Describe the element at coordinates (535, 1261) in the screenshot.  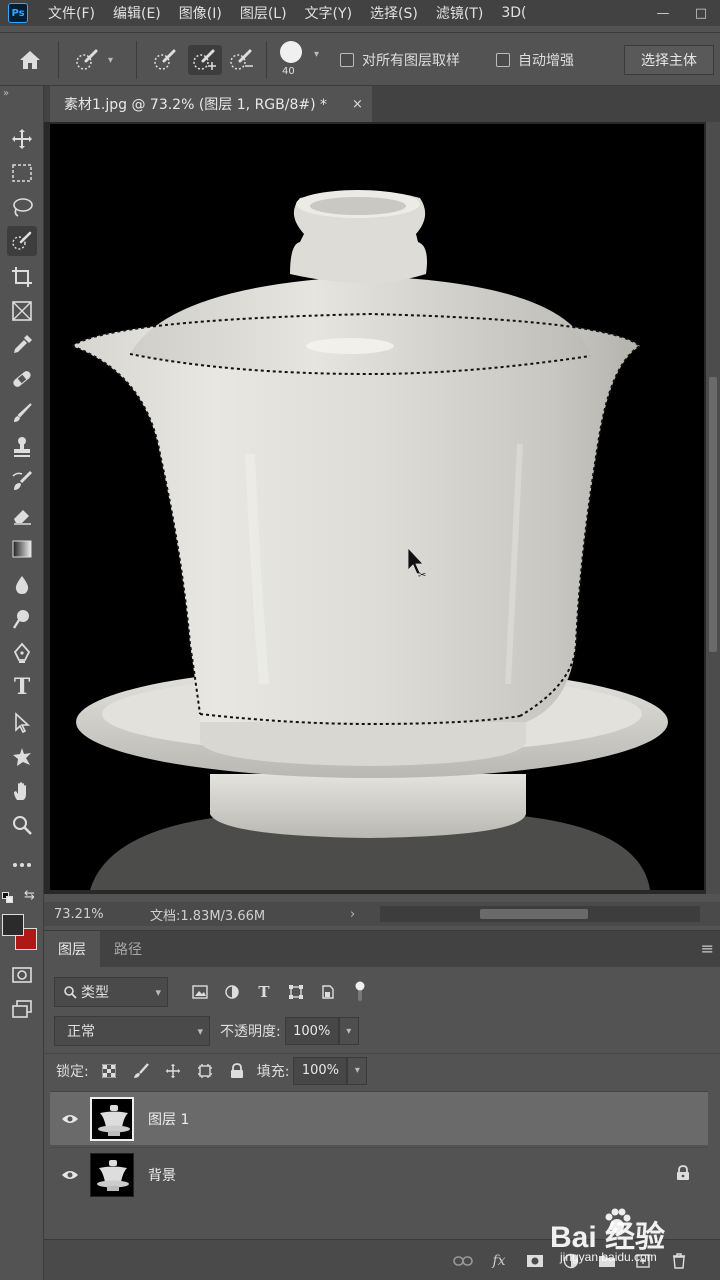
I see `add-mask-button` at that location.